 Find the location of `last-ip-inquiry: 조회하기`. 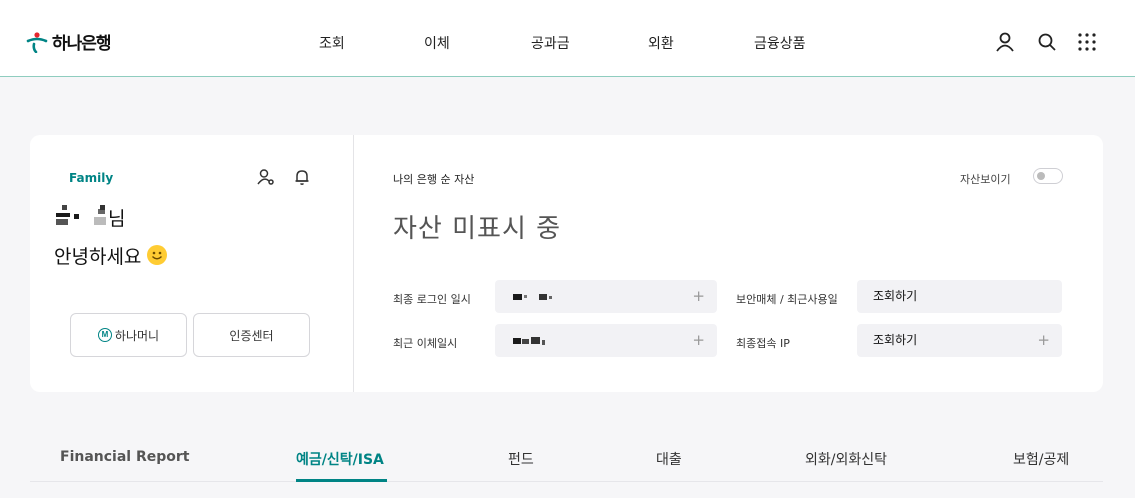

last-ip-inquiry: 조회하기 is located at coordinates (895, 340).